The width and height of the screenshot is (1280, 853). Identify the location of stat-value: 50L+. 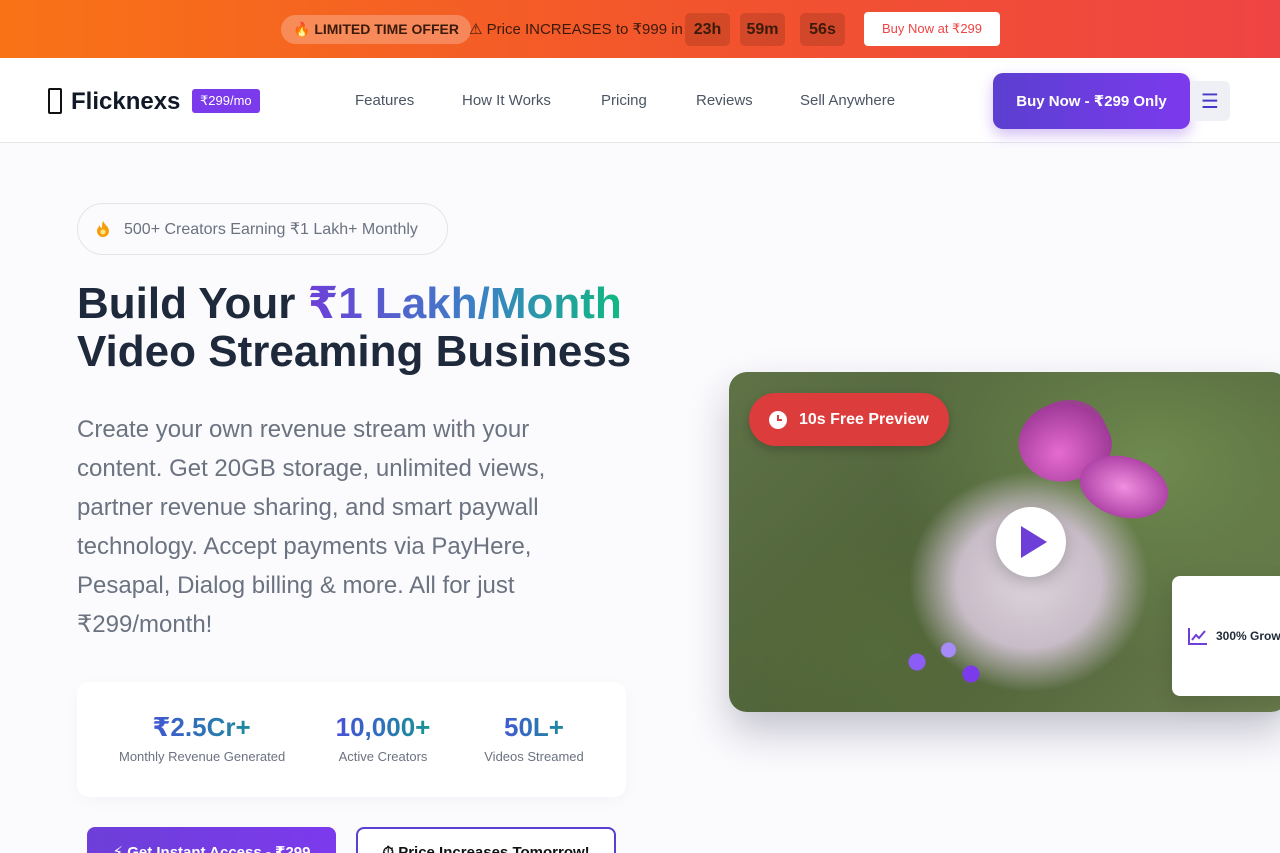
(534, 727).